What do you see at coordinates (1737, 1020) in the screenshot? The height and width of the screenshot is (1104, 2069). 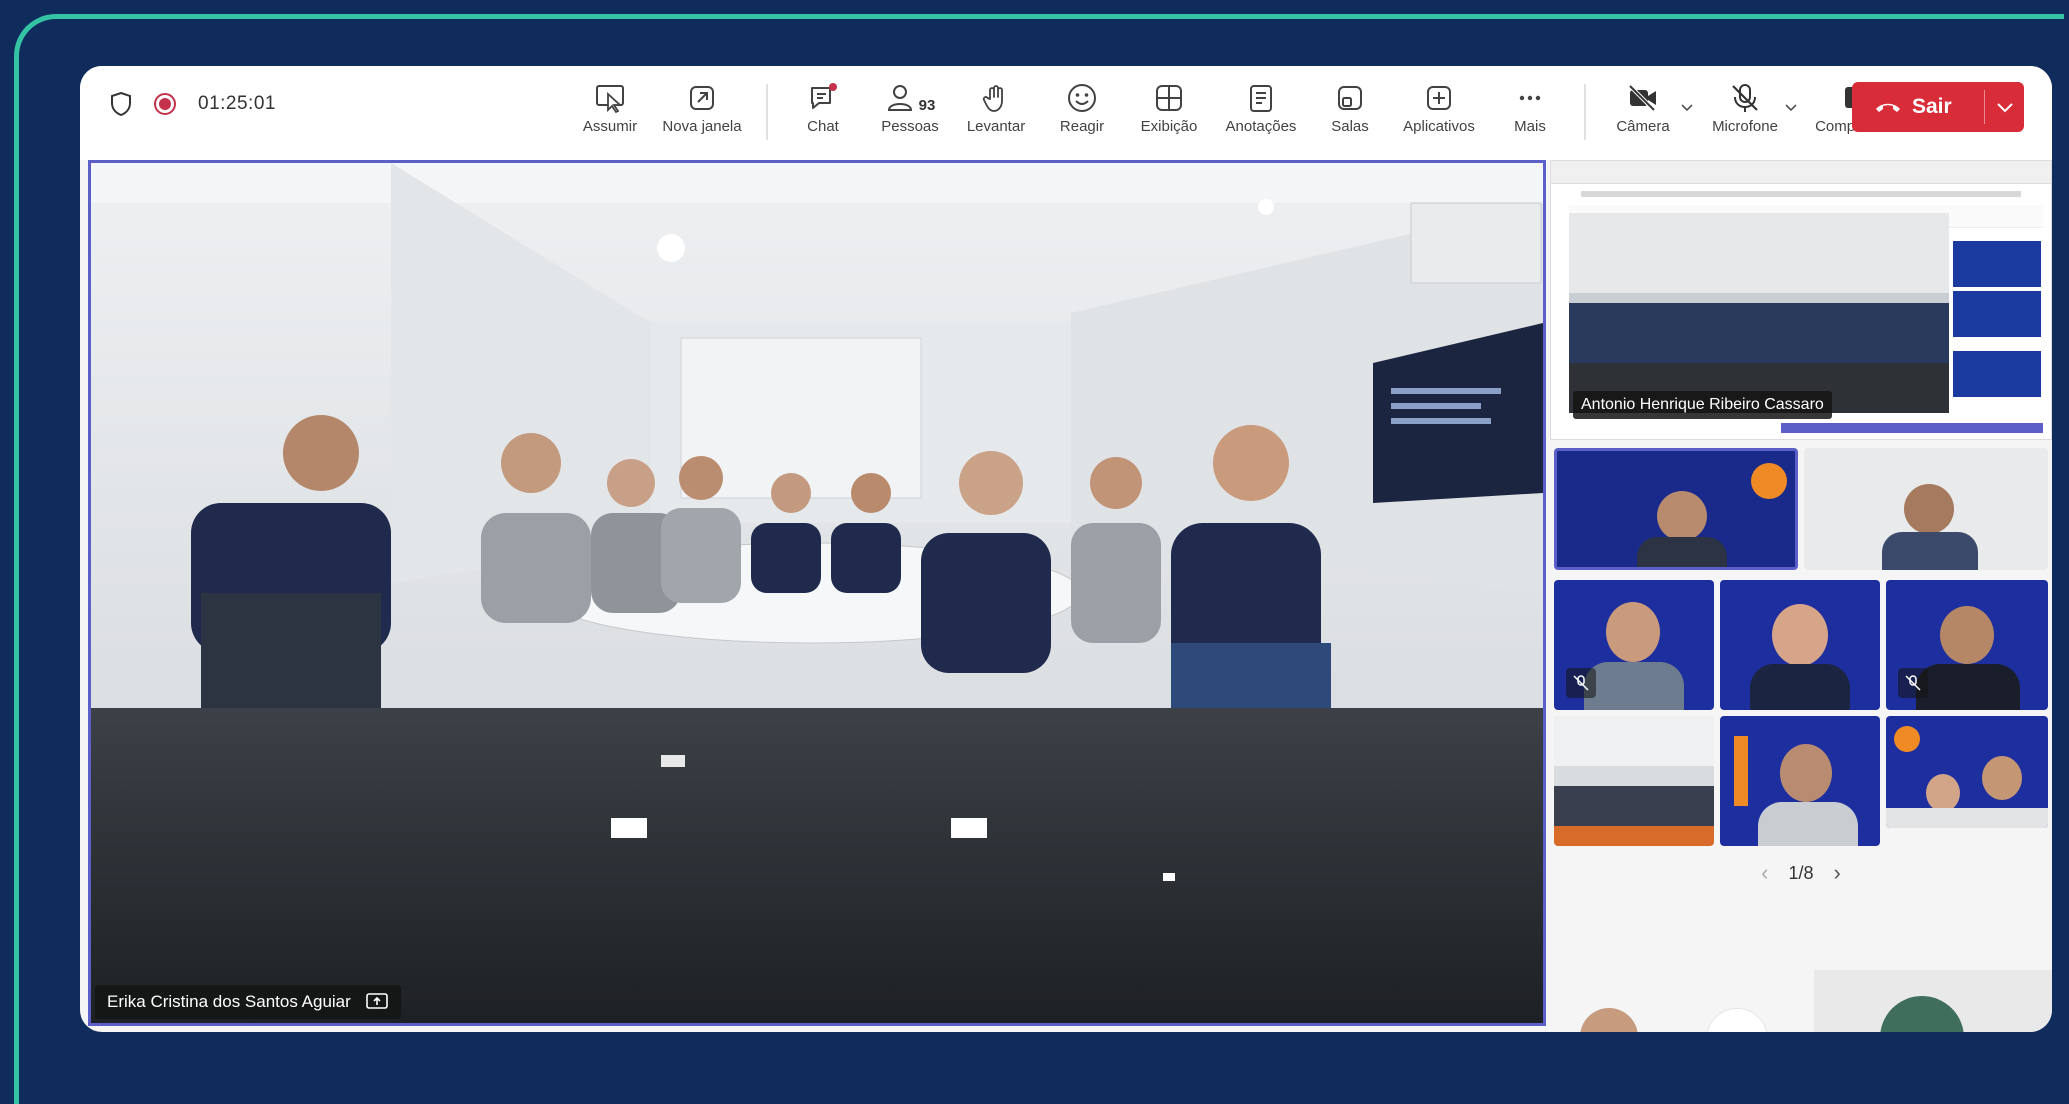 I see `more-participants-button: ···` at bounding box center [1737, 1020].